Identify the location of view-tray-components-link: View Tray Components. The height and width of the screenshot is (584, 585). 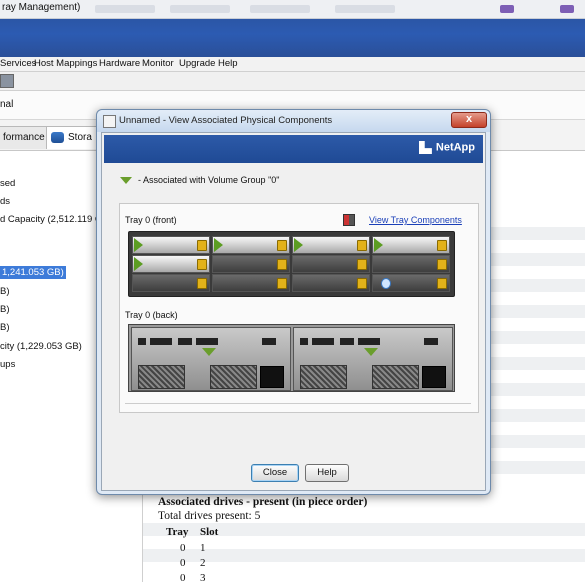
(415, 220).